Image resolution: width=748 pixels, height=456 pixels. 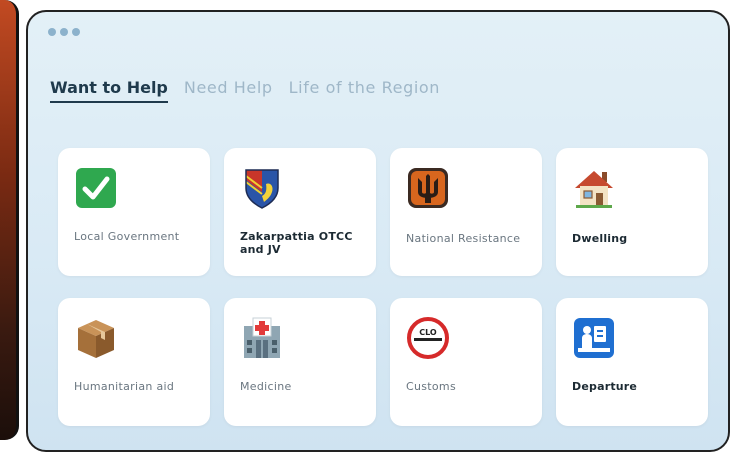 What do you see at coordinates (134, 362) in the screenshot?
I see `card-humanitarian-aid: Humanitarian aid` at bounding box center [134, 362].